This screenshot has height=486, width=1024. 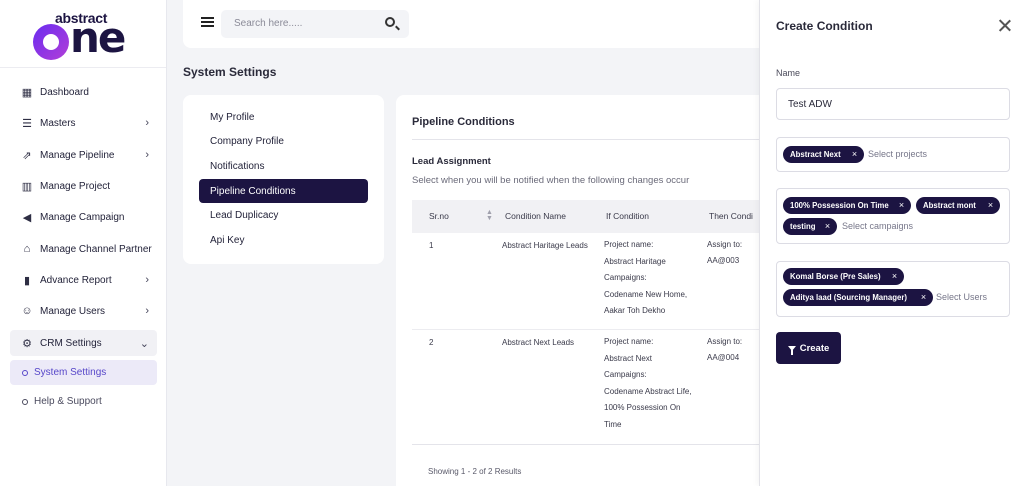 I want to click on sidebar-subitem-system-settings: System Settings, so click(x=83, y=372).